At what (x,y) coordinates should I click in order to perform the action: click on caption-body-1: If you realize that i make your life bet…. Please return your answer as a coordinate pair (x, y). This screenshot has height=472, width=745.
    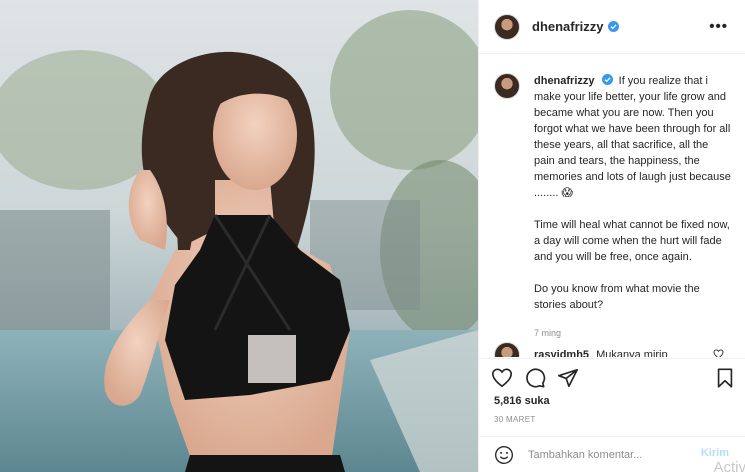
    Looking at the image, I should click on (632, 137).